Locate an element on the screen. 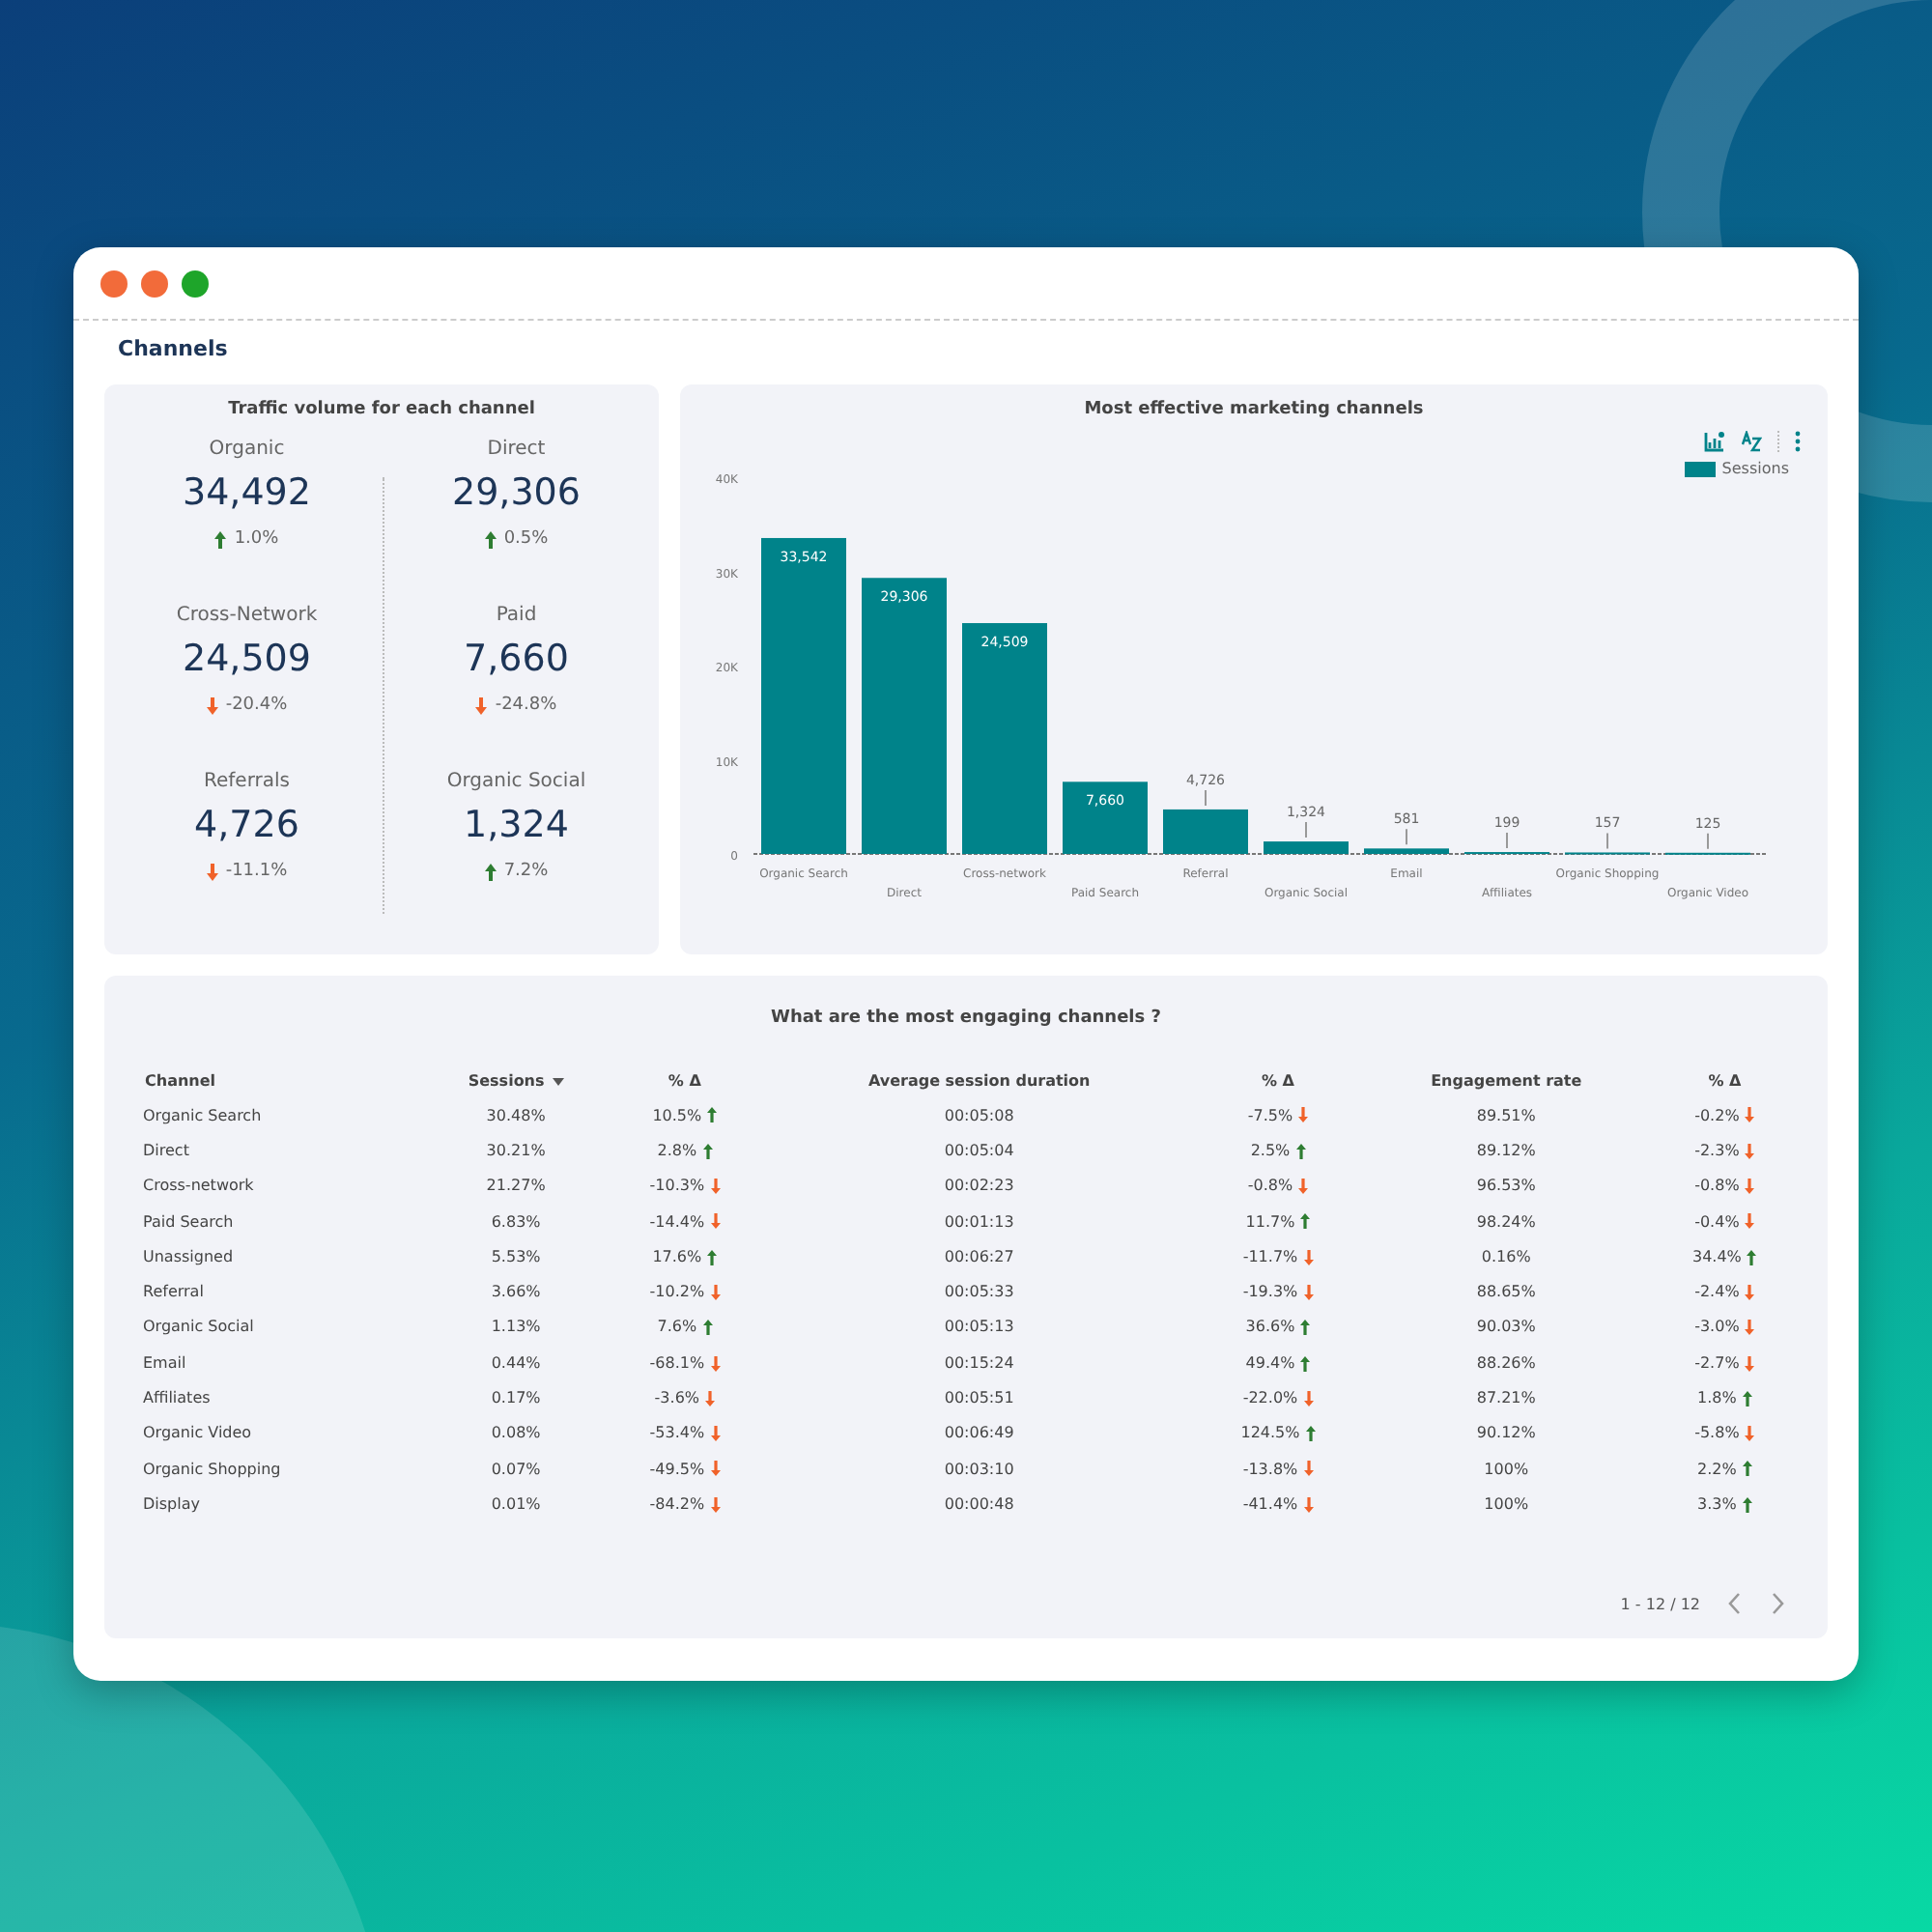  card-title: Traffic volume for each channel is located at coordinates (381, 408).